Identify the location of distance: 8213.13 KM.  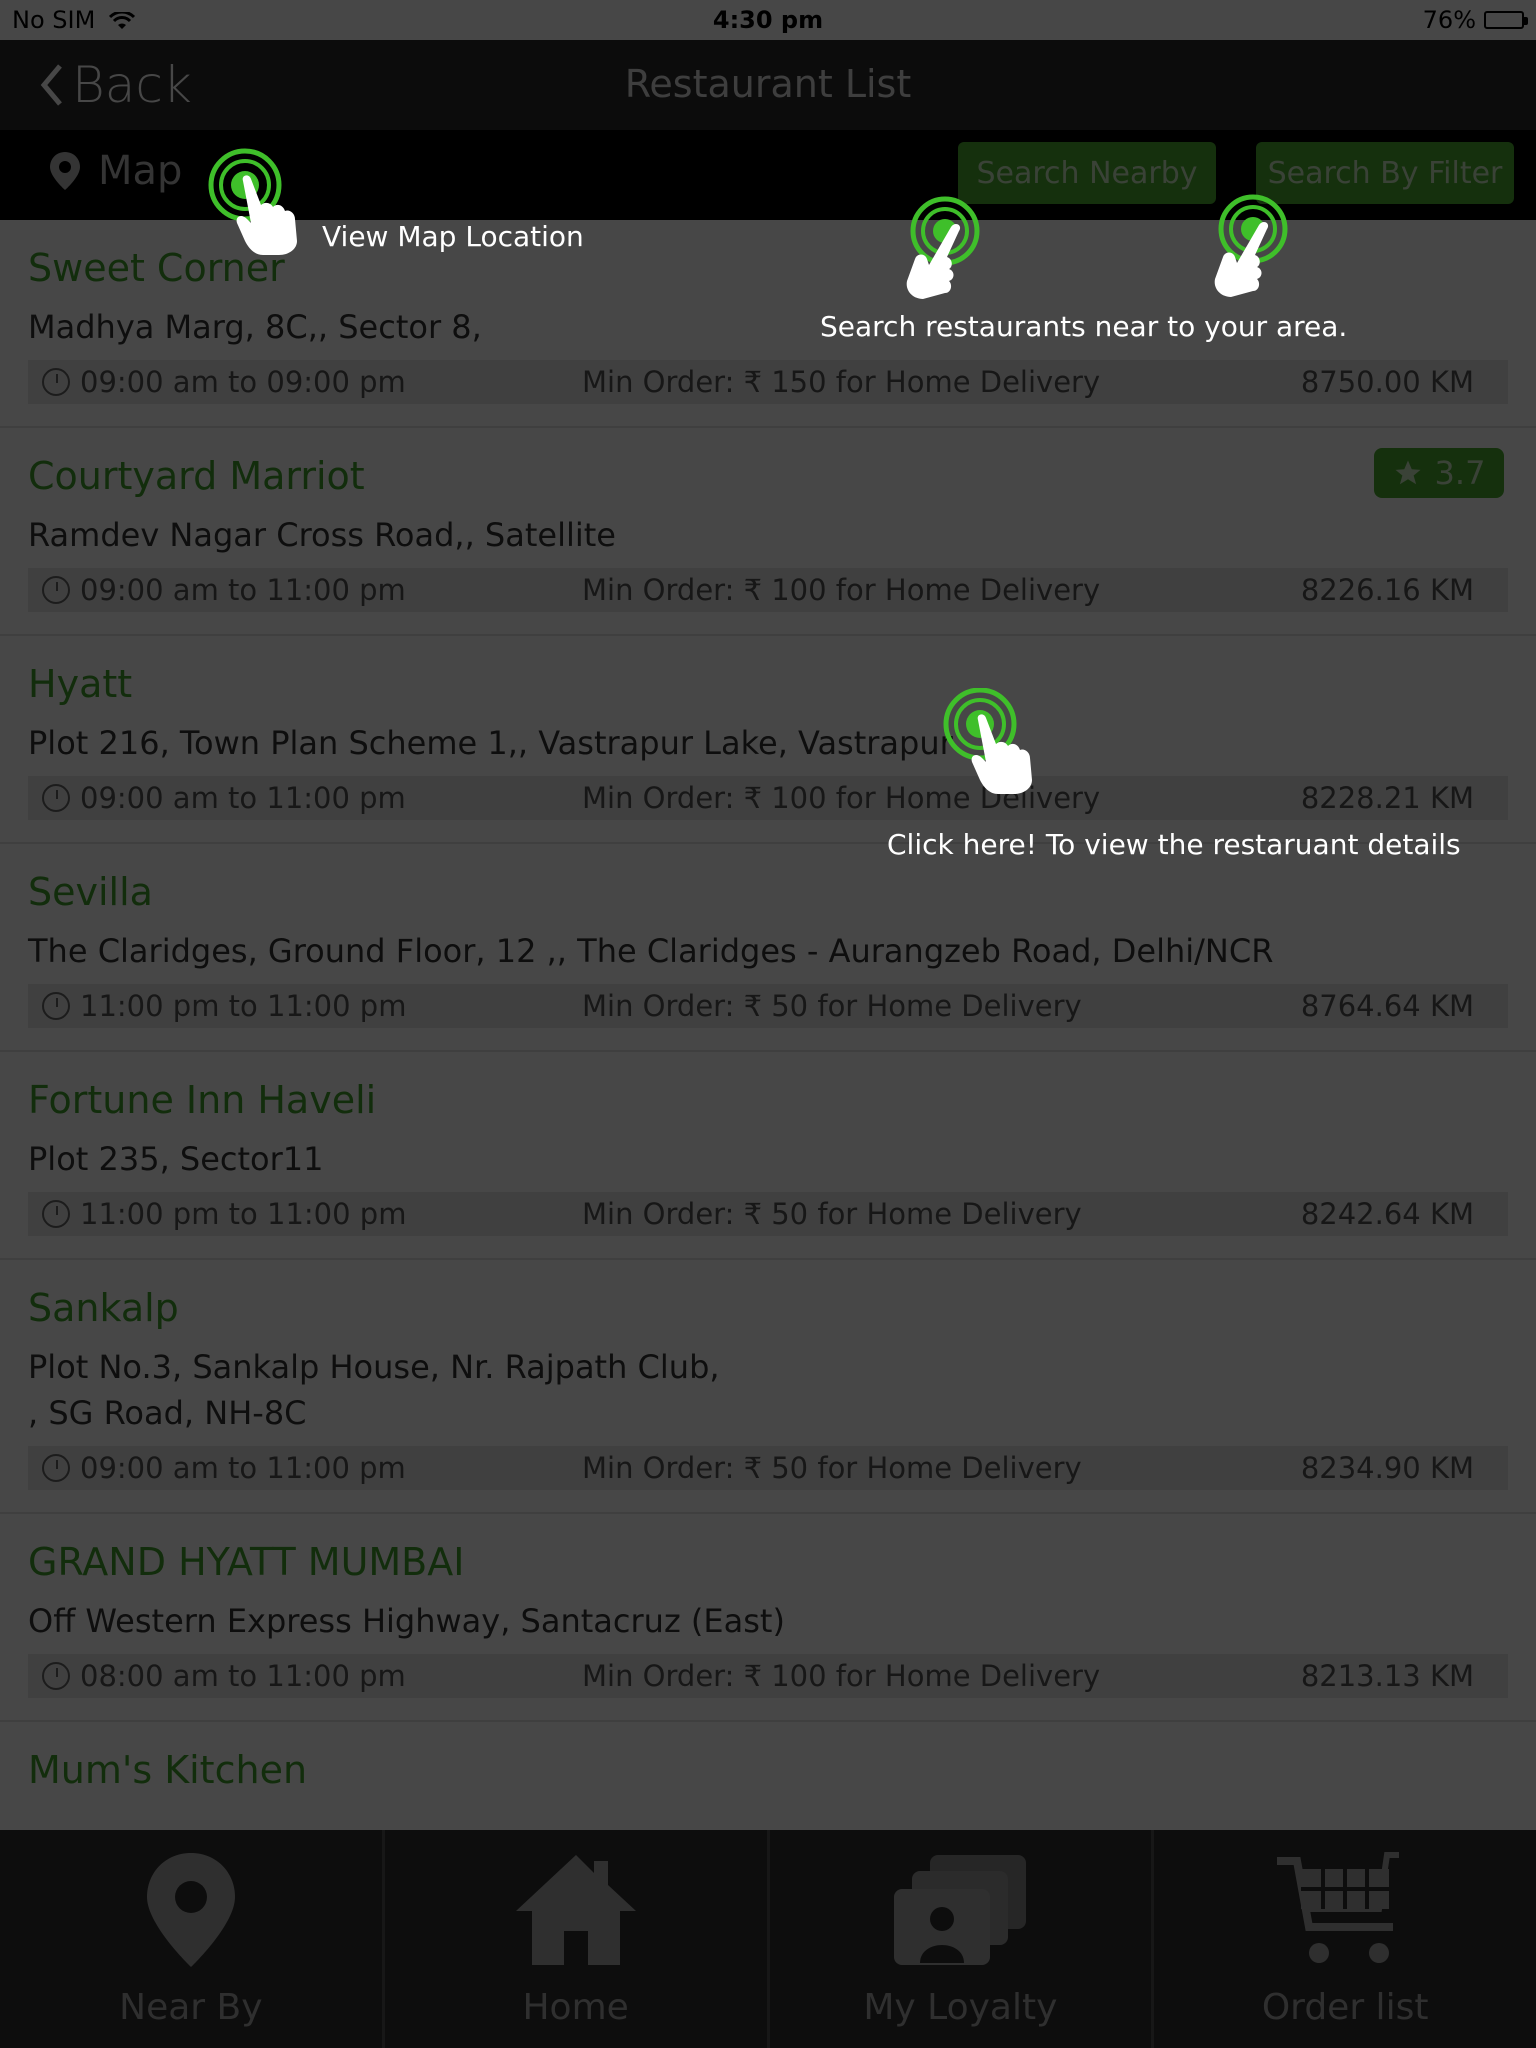
(1387, 1676).